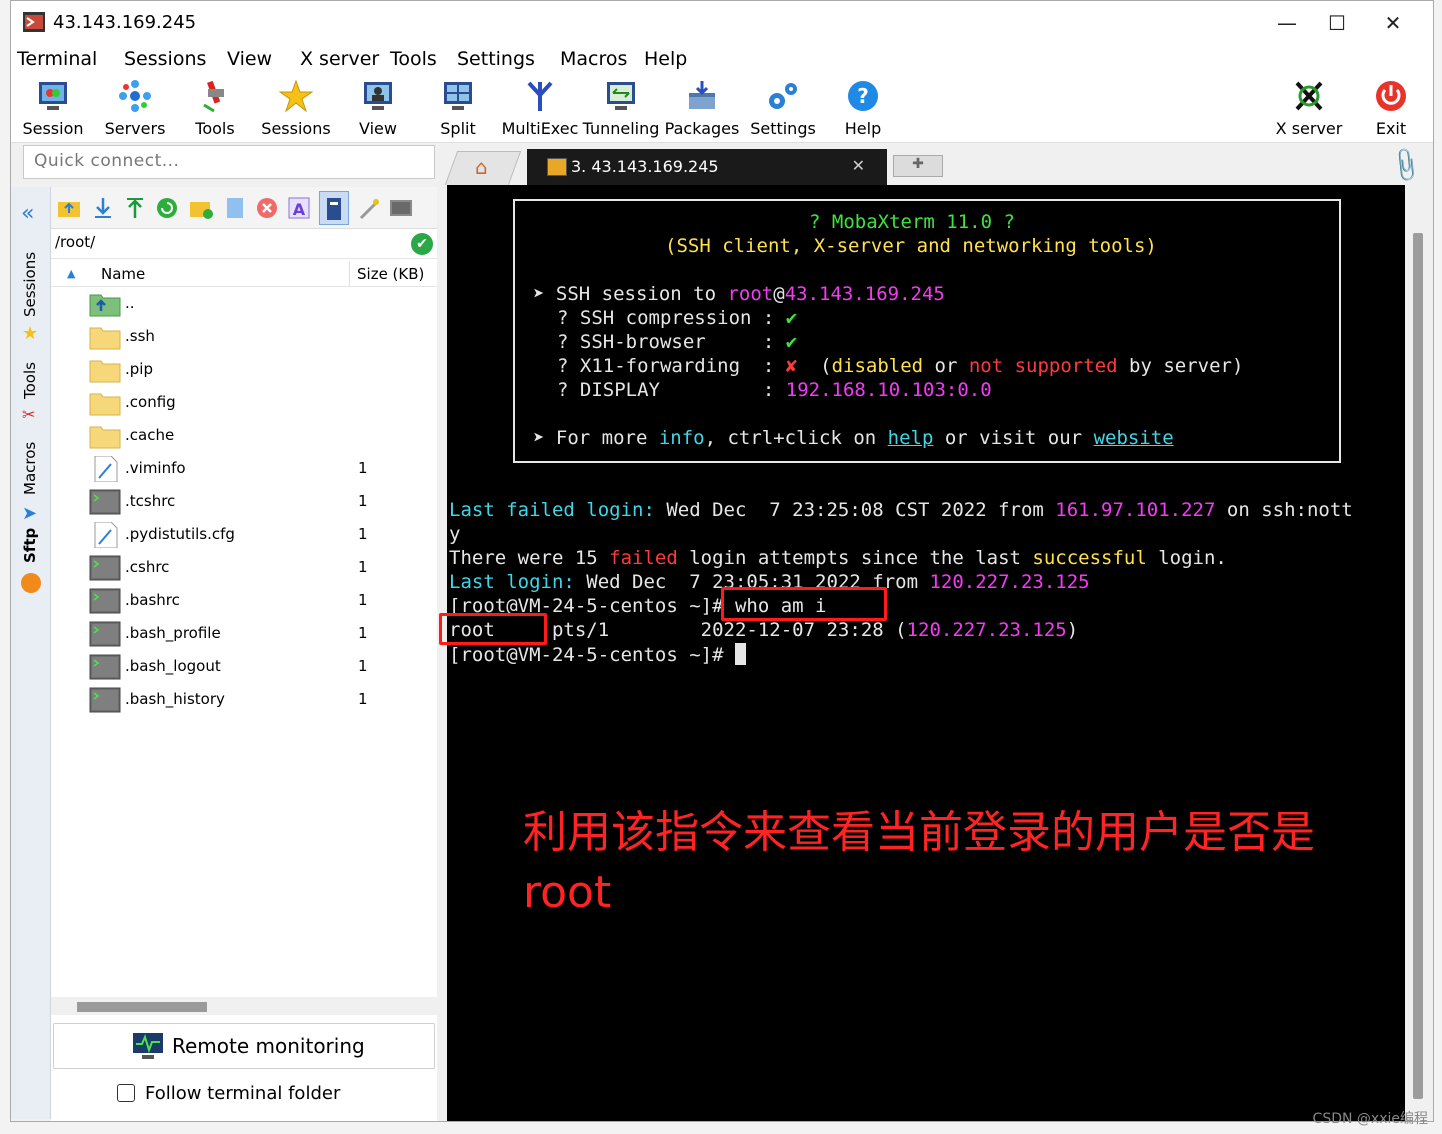  What do you see at coordinates (804, 604) in the screenshot?
I see `highlight-command-box` at bounding box center [804, 604].